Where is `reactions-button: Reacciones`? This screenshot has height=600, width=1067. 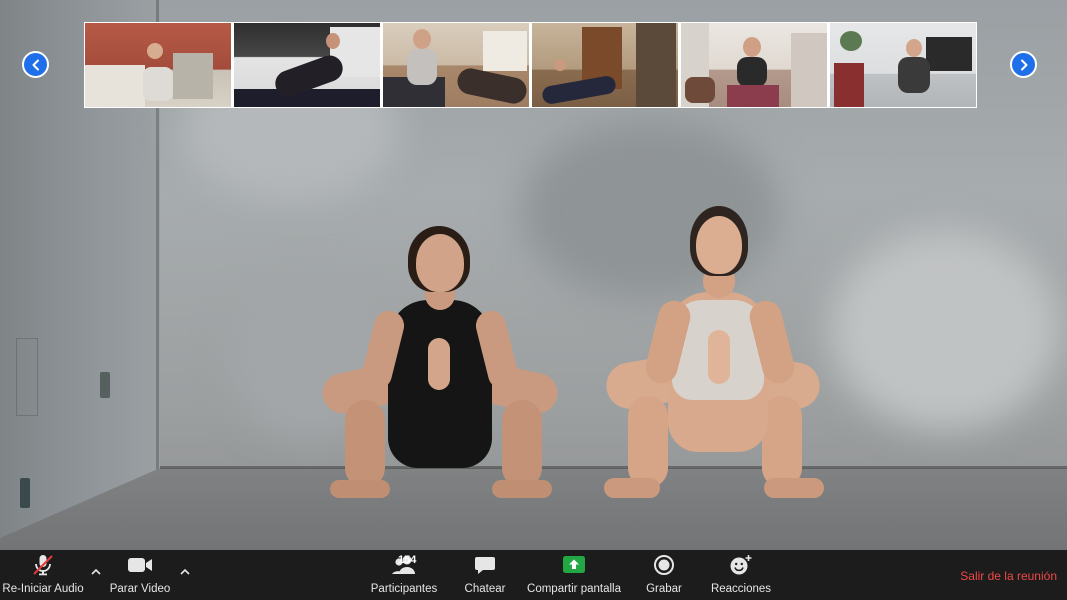 reactions-button: Reacciones is located at coordinates (741, 575).